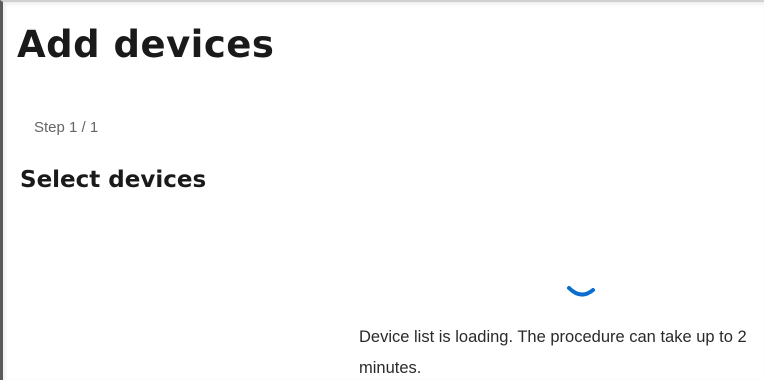 The height and width of the screenshot is (380, 764). I want to click on step-indicator: Step 1 / 1, so click(66, 127).